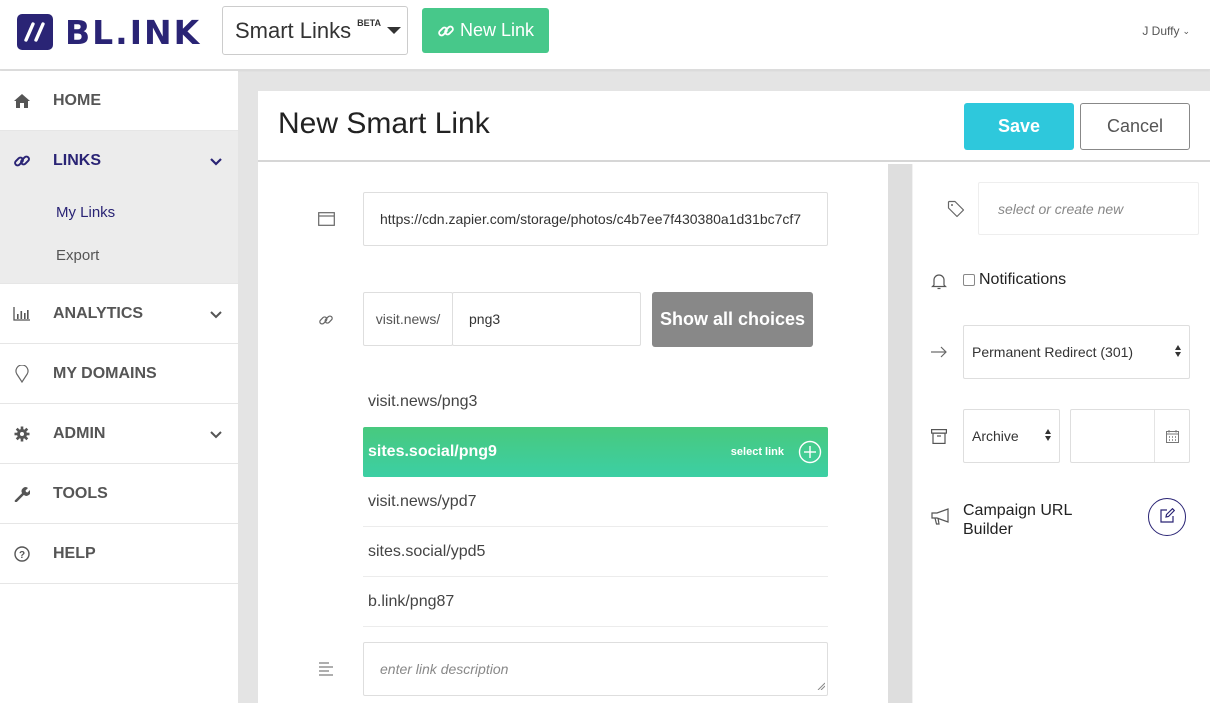 Image resolution: width=1210 pixels, height=703 pixels. I want to click on description-placeholder: enter link description, so click(444, 669).